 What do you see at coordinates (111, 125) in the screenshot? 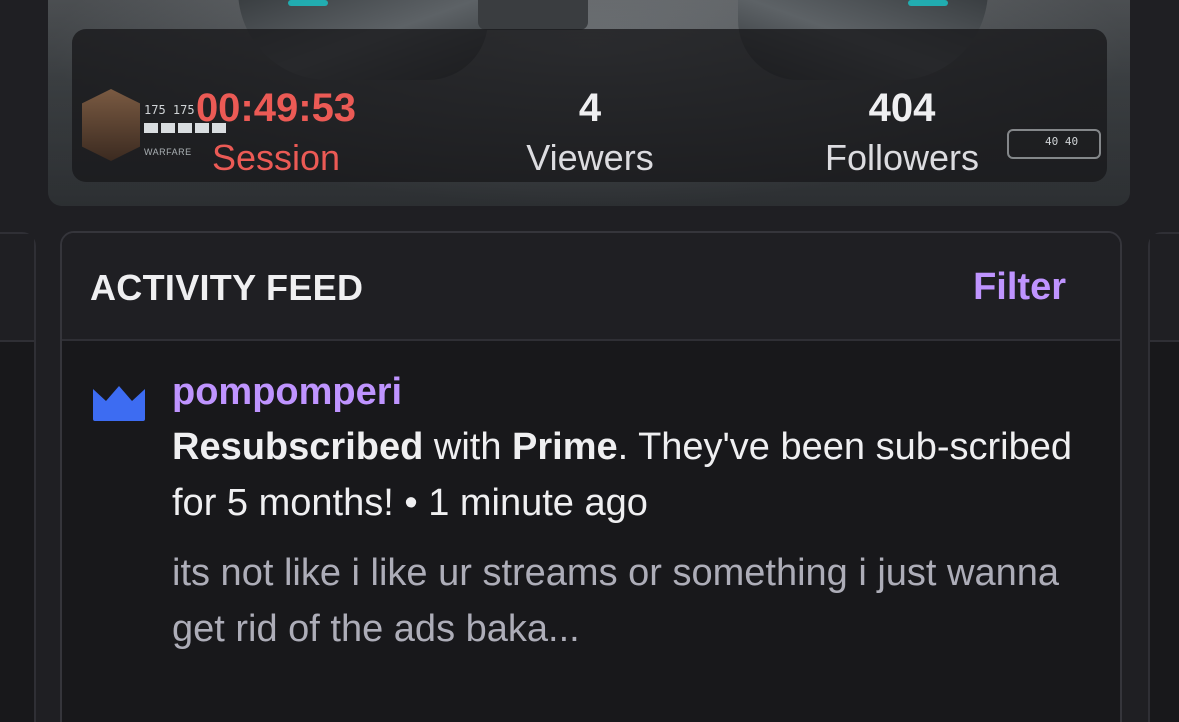
I see `hero-portrait` at bounding box center [111, 125].